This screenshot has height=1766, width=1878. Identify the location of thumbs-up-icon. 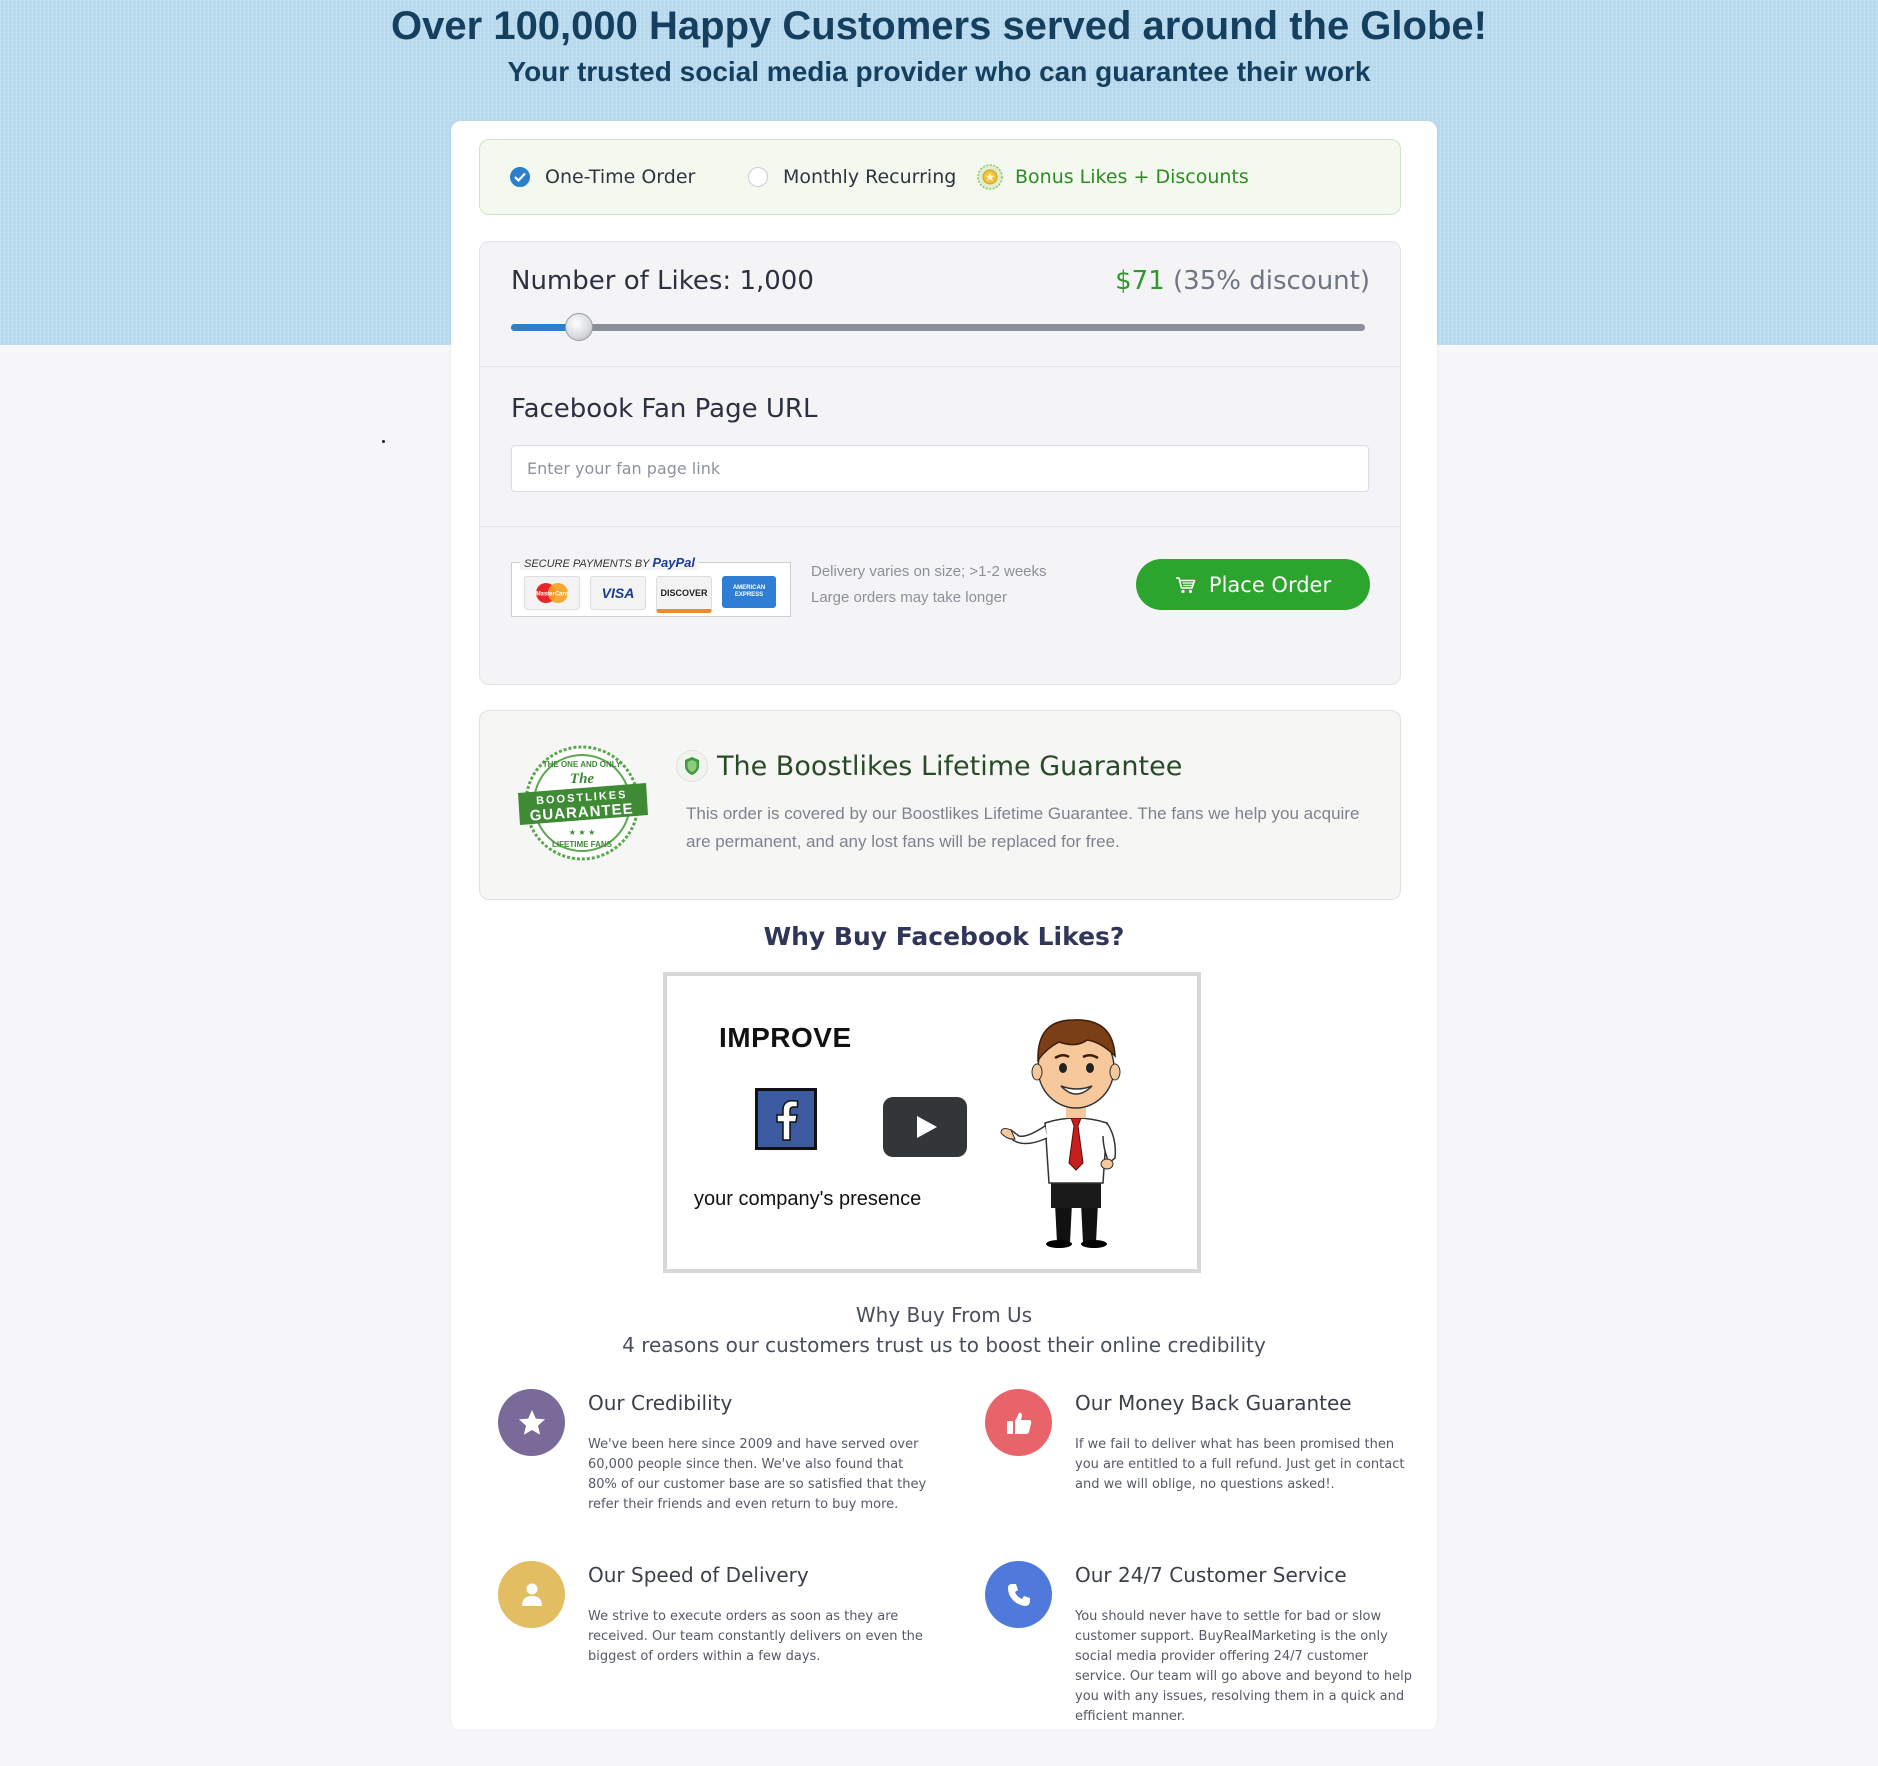
(1018, 1422).